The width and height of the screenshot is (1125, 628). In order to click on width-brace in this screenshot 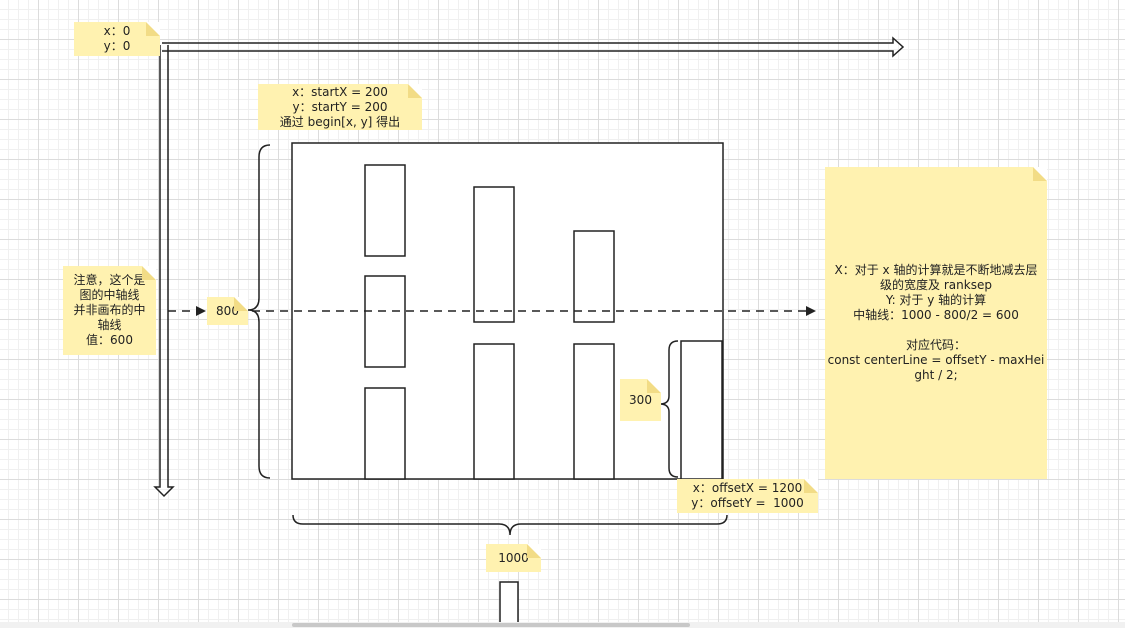, I will do `click(510, 525)`.